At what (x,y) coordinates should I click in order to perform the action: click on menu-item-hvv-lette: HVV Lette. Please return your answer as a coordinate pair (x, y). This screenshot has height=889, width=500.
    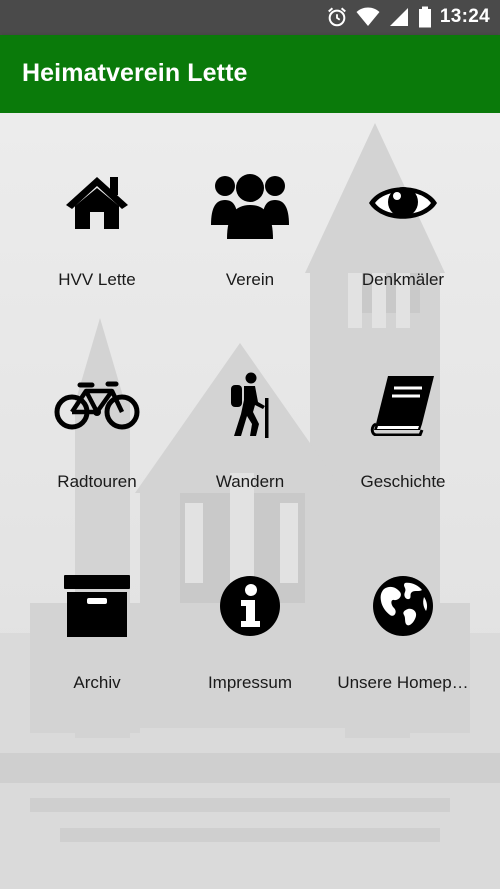
    Looking at the image, I should click on (97, 233).